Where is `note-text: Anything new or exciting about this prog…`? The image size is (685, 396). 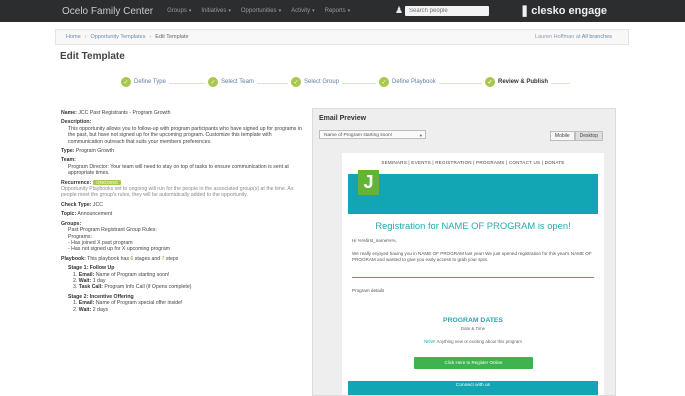 note-text: Anything new or exciting about this prog… is located at coordinates (479, 341).